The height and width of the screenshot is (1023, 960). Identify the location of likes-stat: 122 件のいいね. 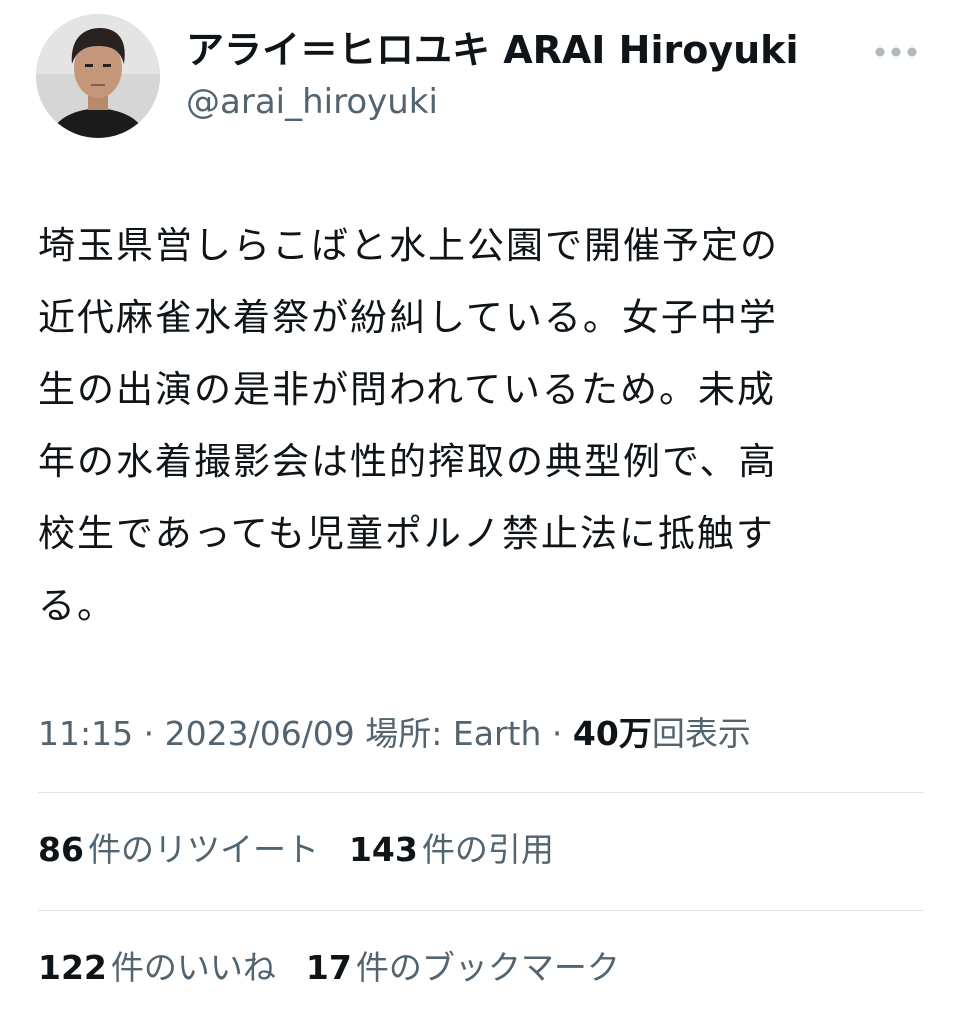
(157, 968).